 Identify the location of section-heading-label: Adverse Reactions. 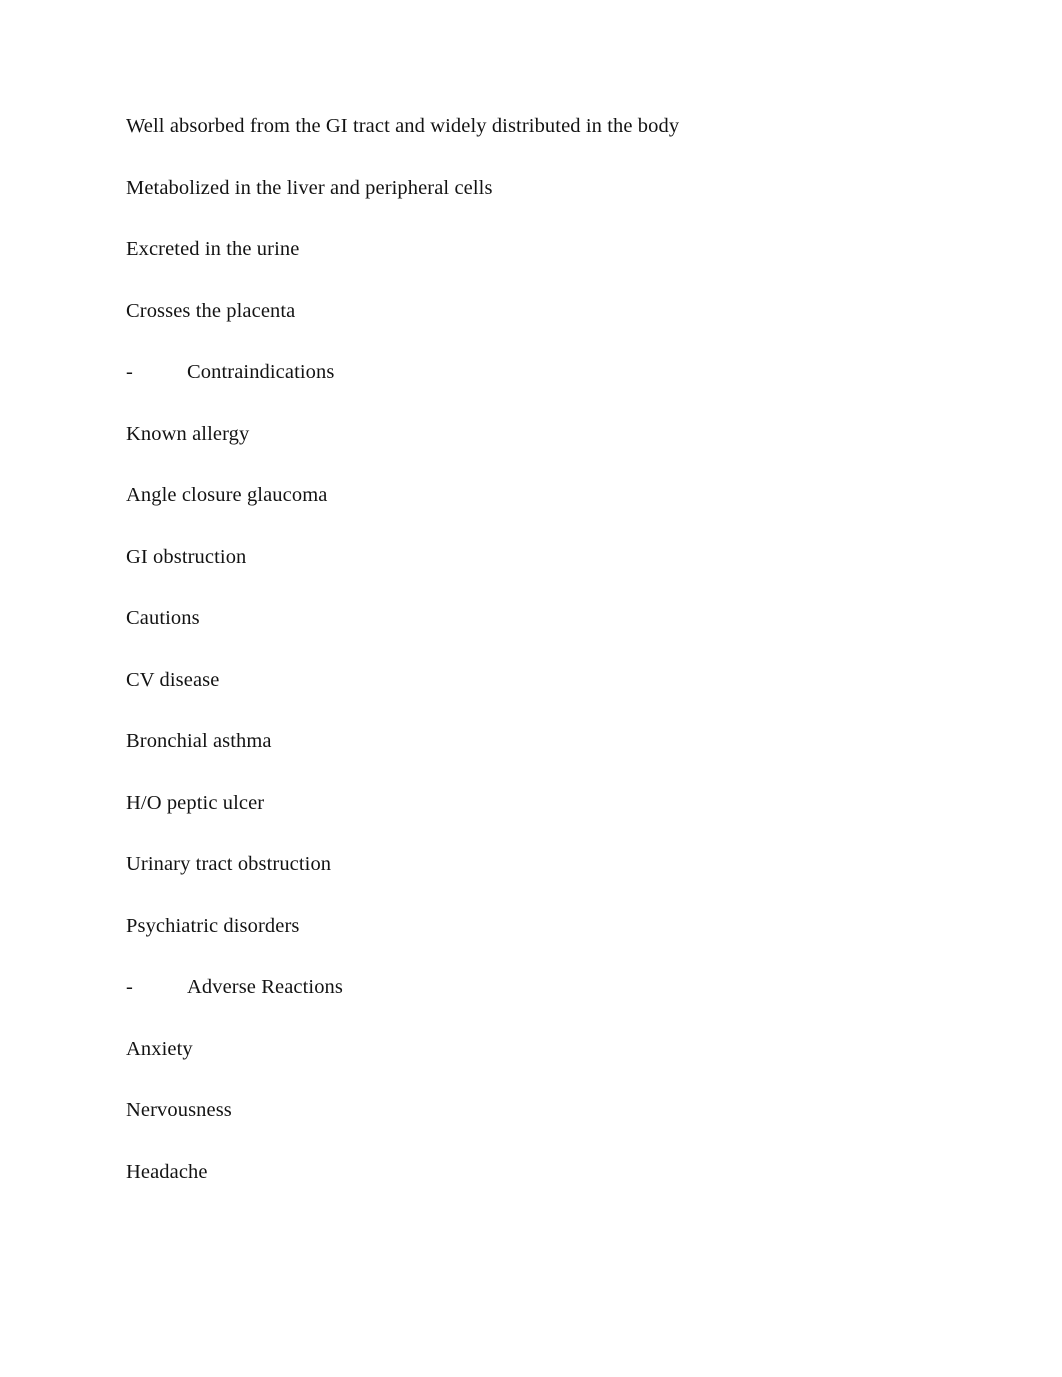
(265, 987).